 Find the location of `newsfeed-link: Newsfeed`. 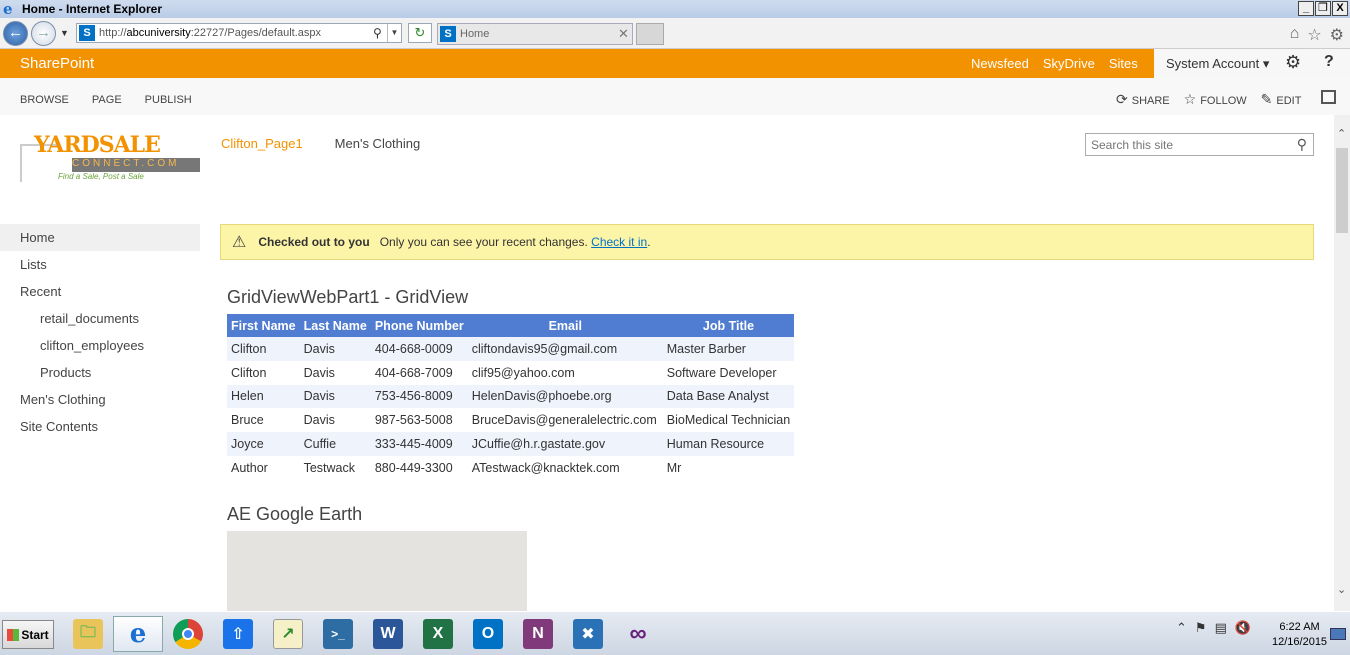

newsfeed-link: Newsfeed is located at coordinates (1000, 63).